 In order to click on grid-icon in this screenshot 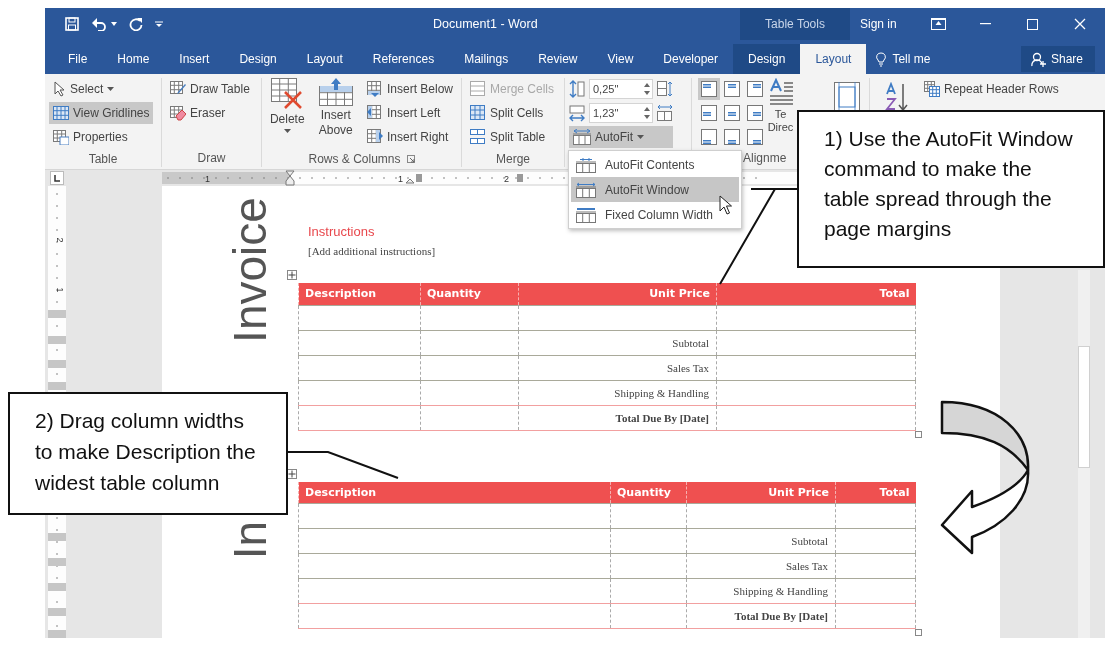, I will do `click(61, 113)`.